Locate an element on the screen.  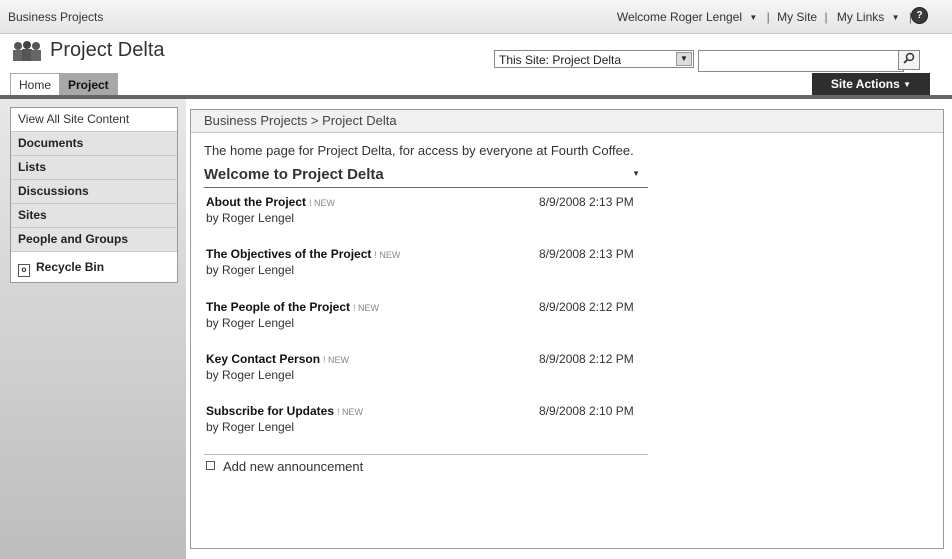
people-logo-icon is located at coordinates (27, 51).